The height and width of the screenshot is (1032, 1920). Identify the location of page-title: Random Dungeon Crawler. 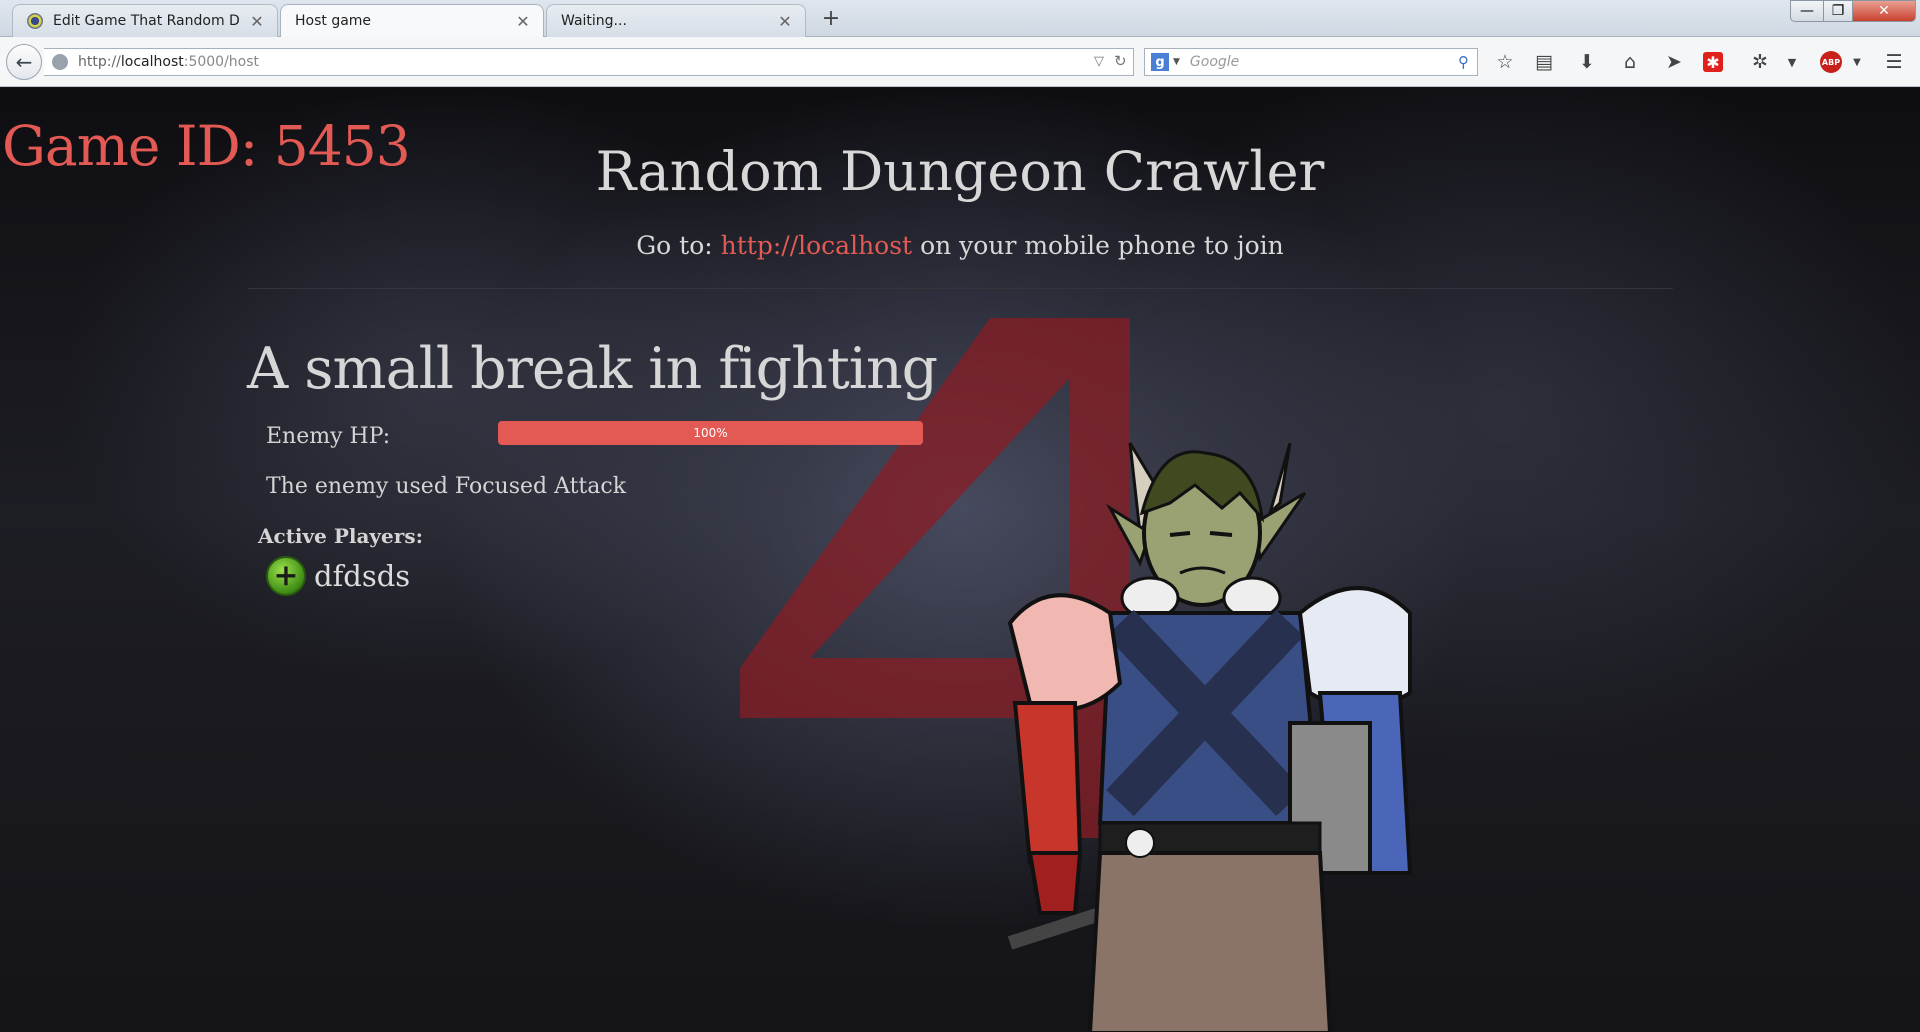
(960, 171).